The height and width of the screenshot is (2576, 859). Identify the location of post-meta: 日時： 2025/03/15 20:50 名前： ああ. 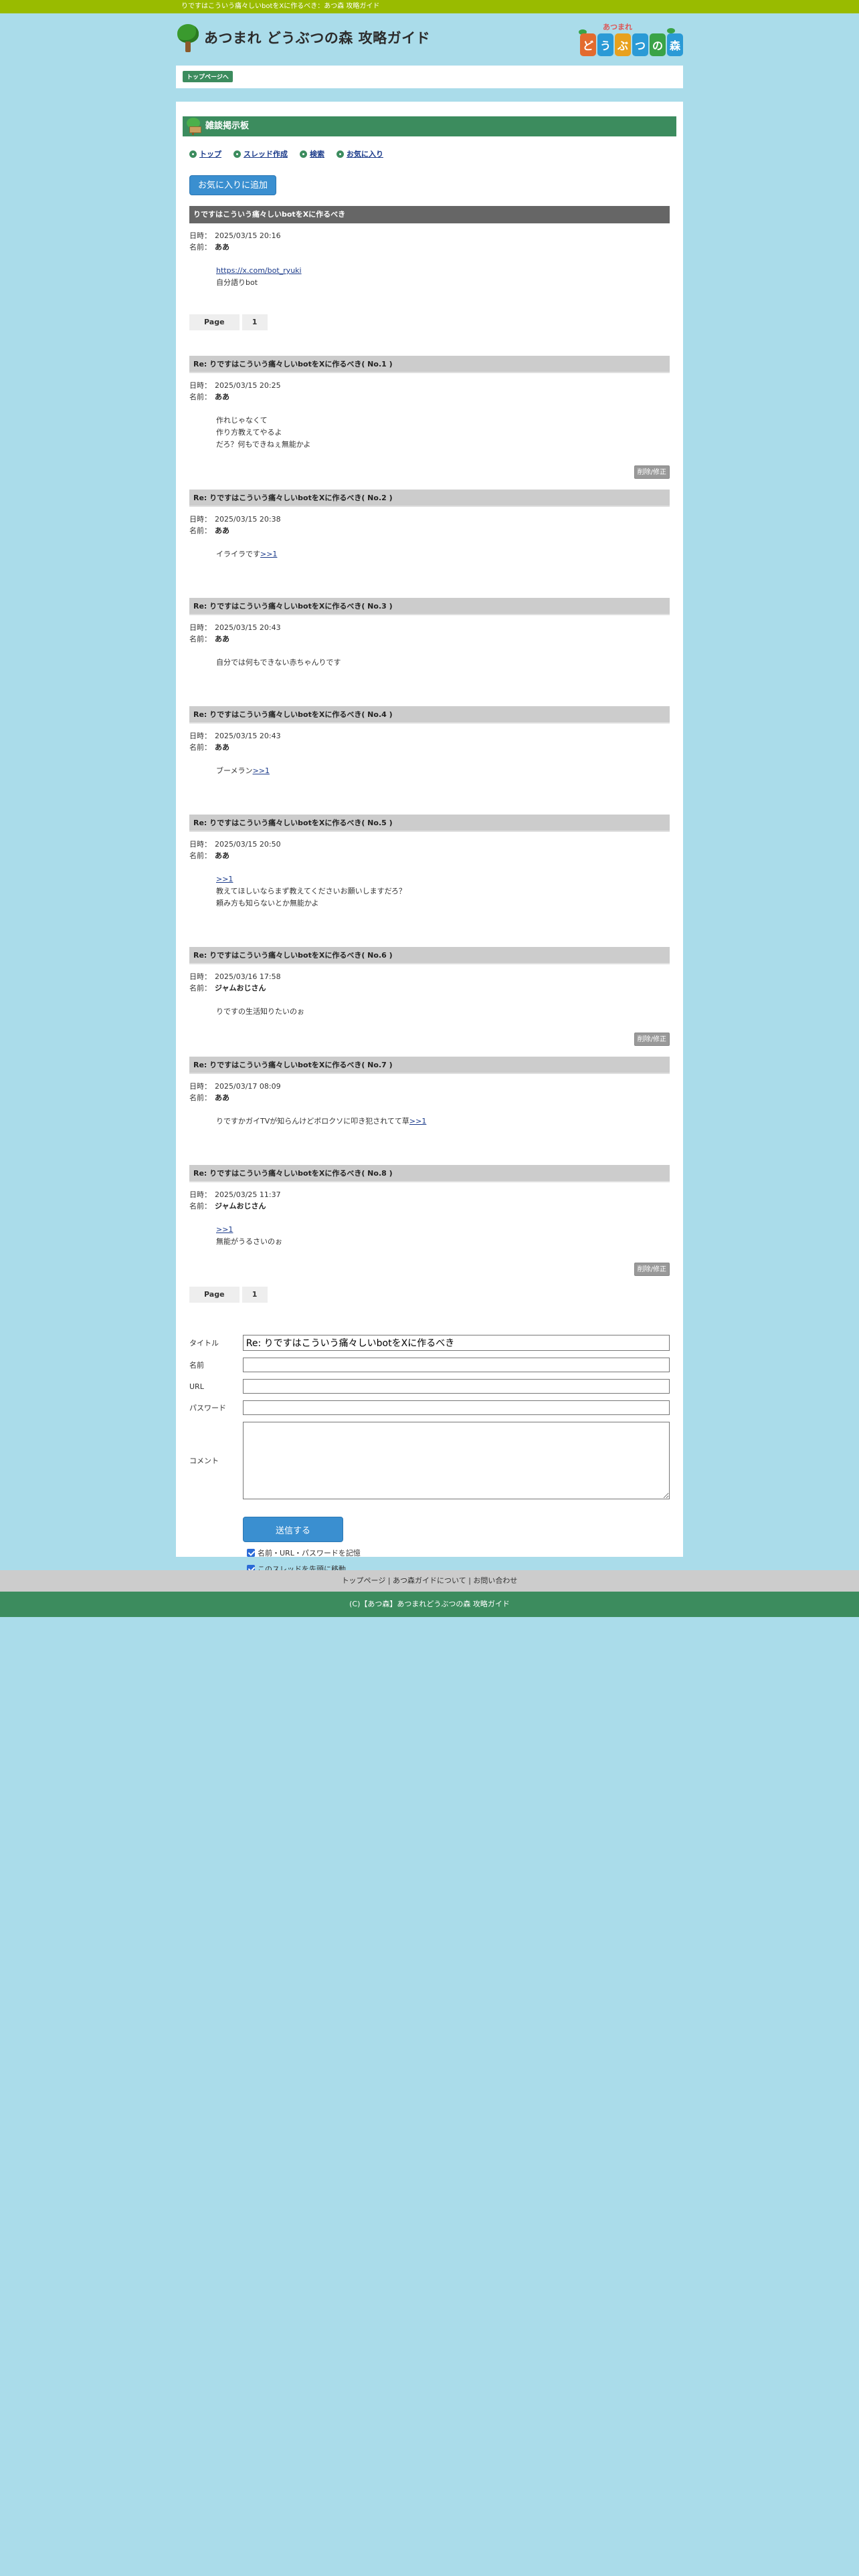
(429, 850).